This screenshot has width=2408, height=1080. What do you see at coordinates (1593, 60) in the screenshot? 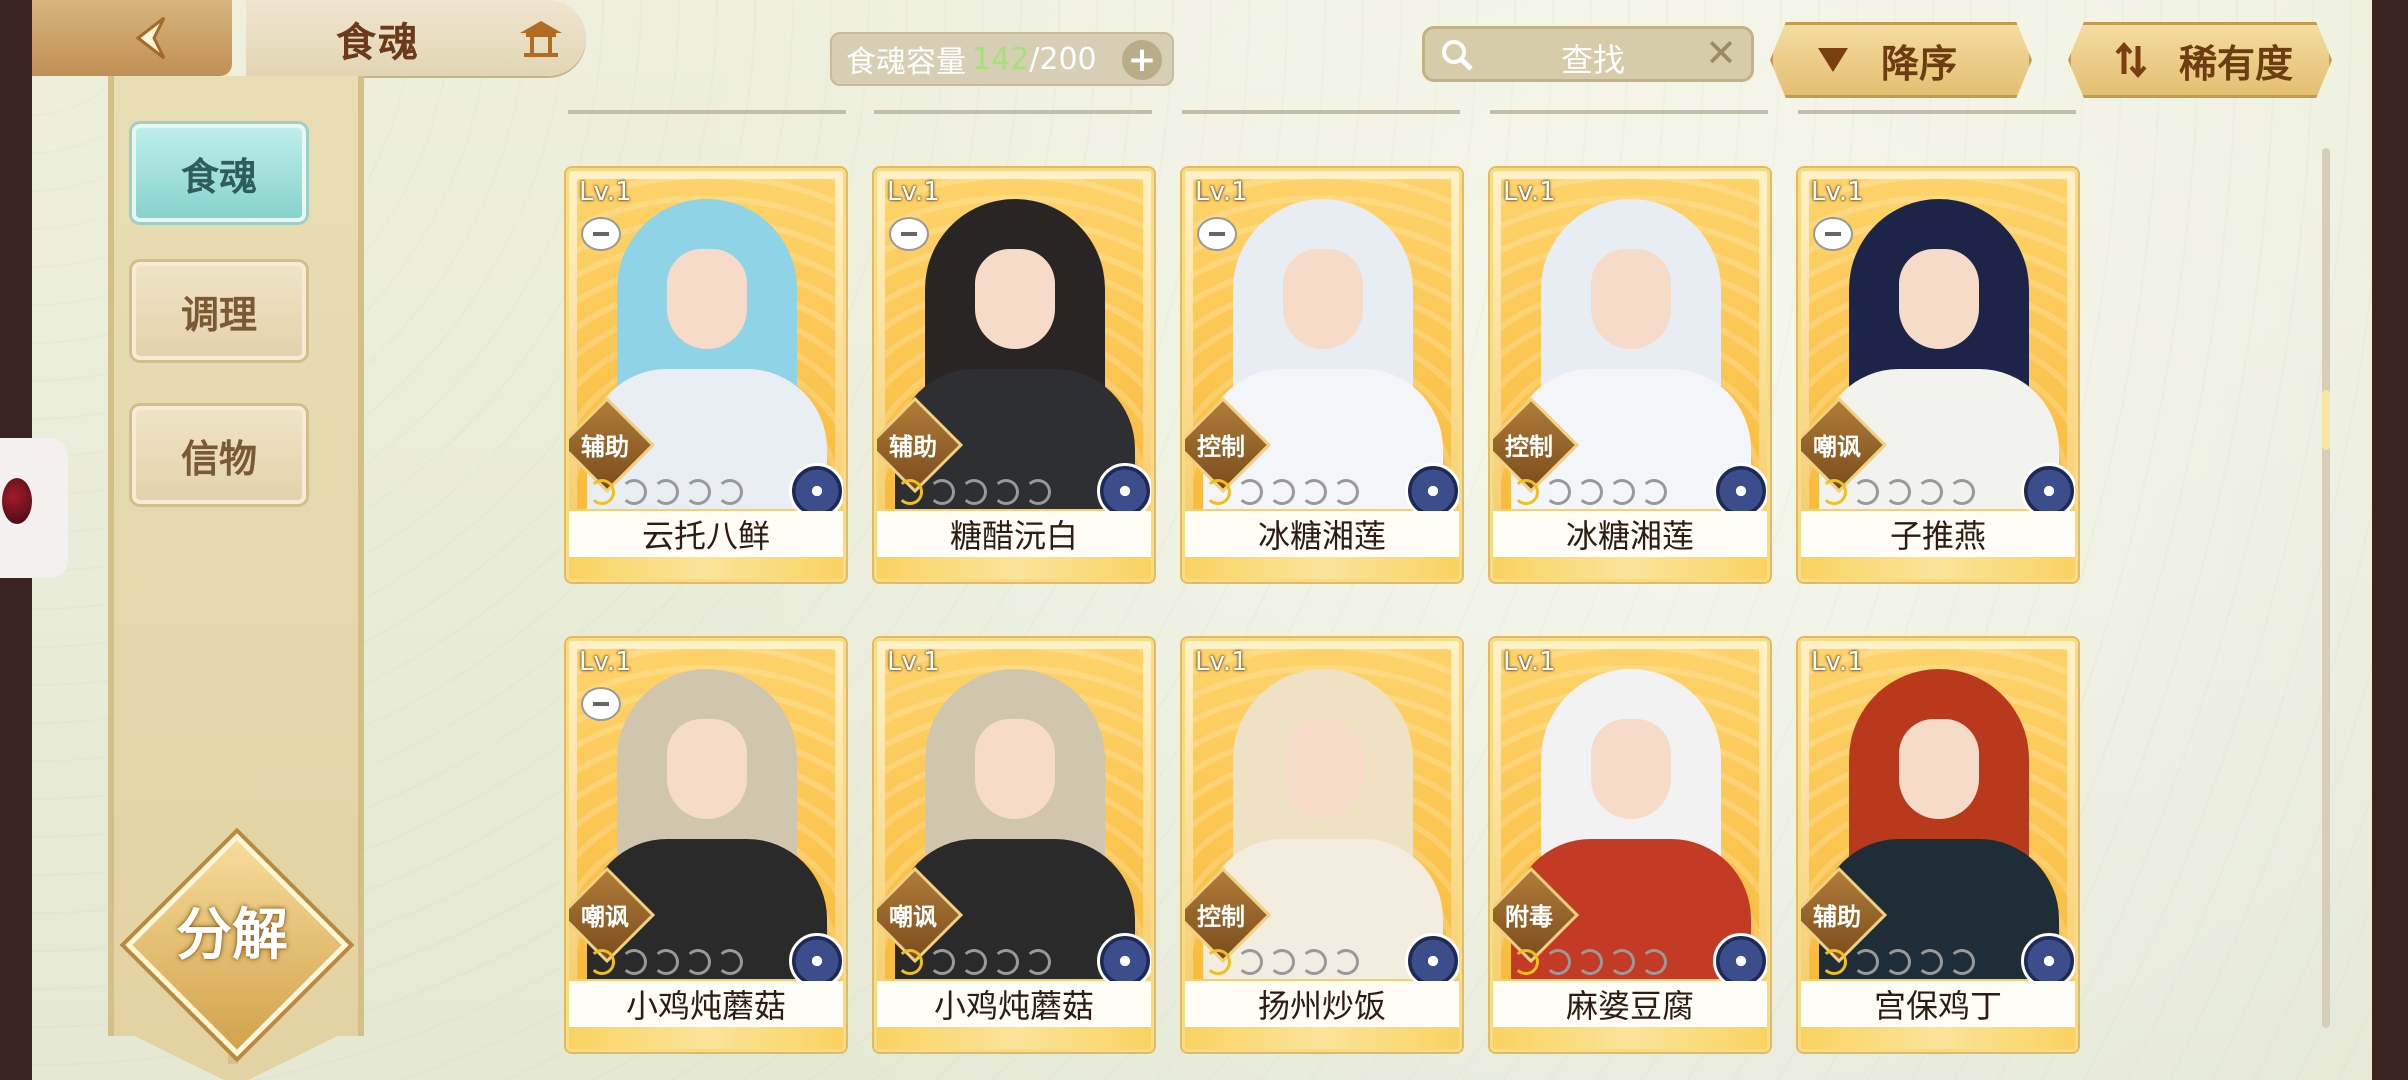
I see `search-label: 查找` at bounding box center [1593, 60].